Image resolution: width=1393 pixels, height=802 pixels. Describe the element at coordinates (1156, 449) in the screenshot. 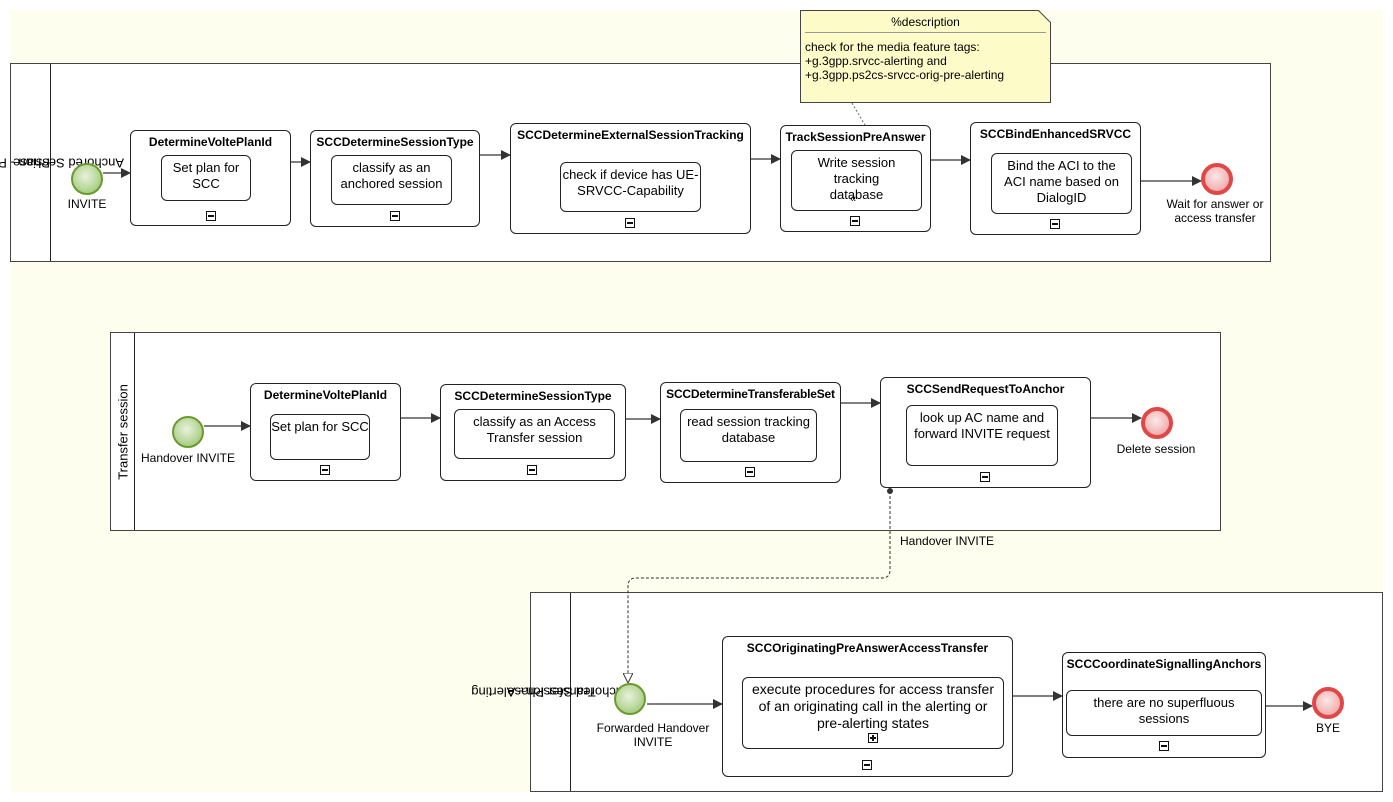

I see `end-event-label: Delete session` at that location.